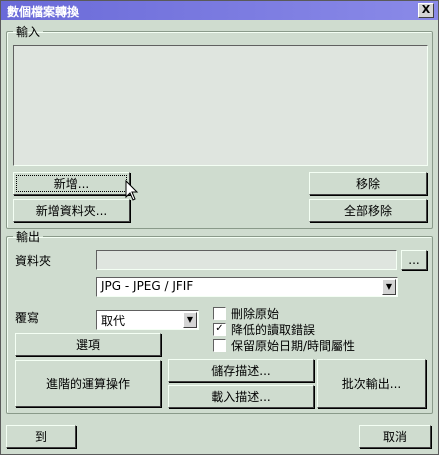 Image resolution: width=439 pixels, height=455 pixels. What do you see at coordinates (113, 321) in the screenshot?
I see `overwrite-select-value: 取代` at bounding box center [113, 321].